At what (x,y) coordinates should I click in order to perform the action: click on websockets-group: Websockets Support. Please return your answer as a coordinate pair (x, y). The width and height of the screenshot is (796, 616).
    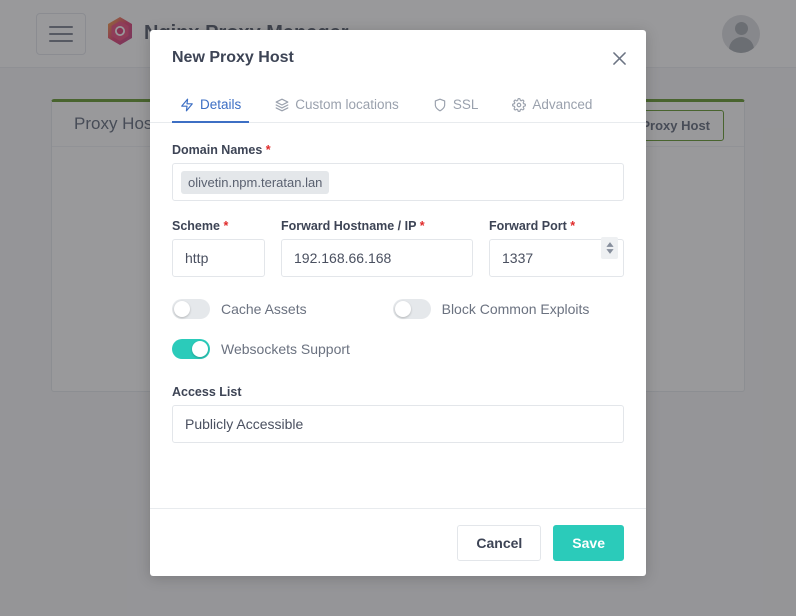
    Looking at the image, I should click on (261, 349).